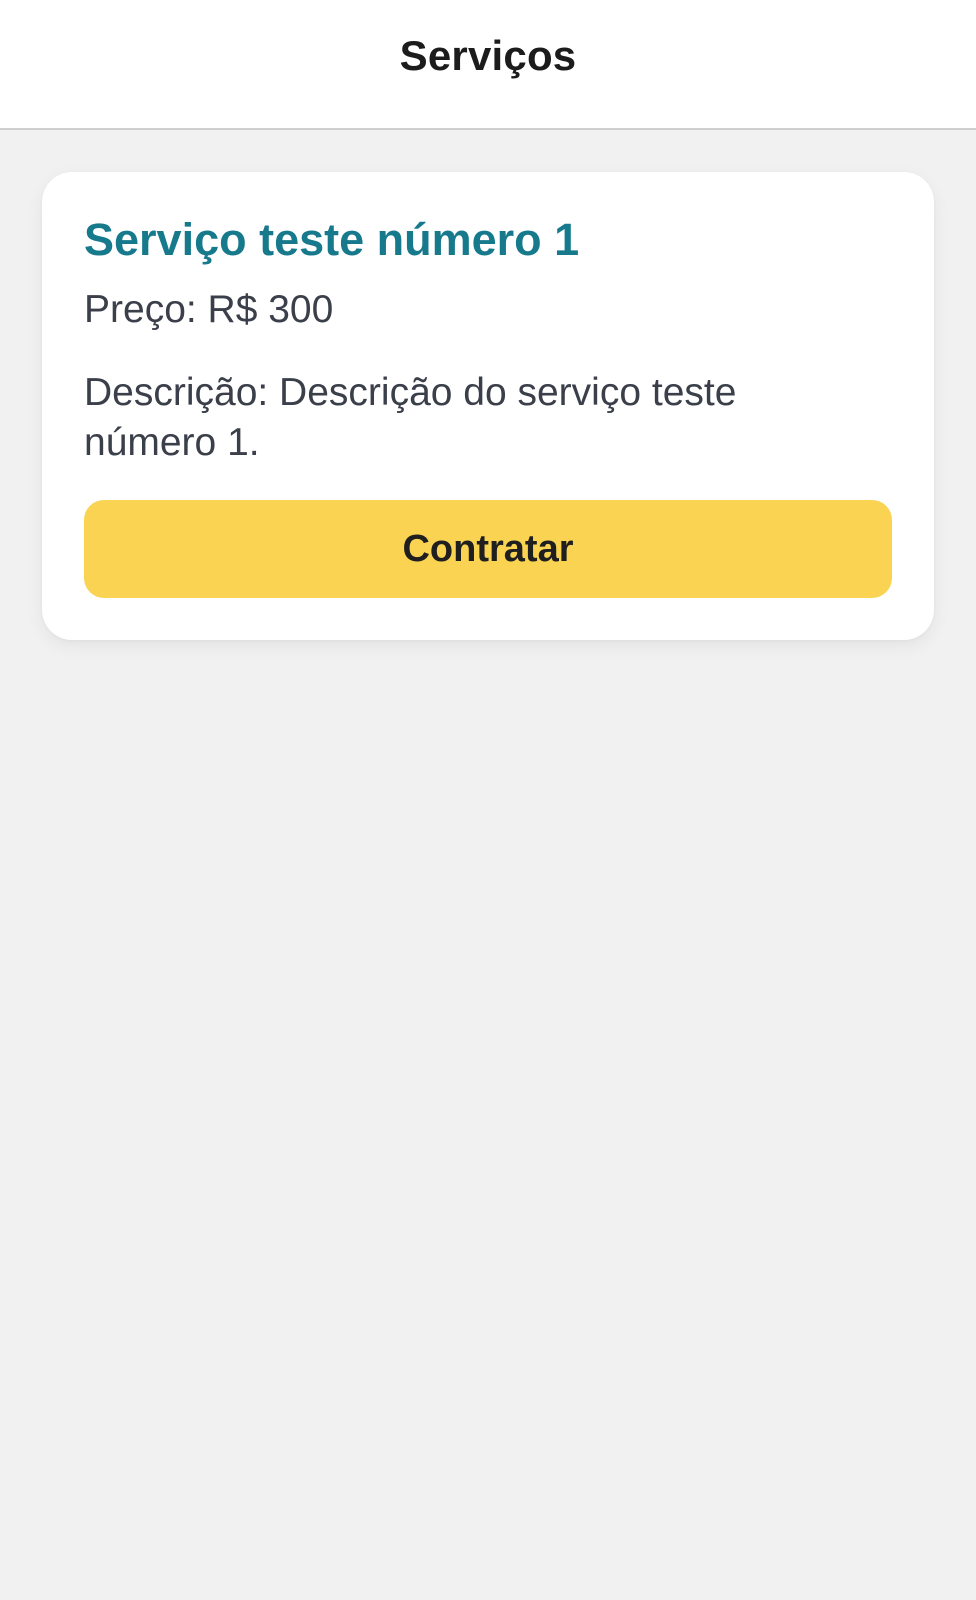 The height and width of the screenshot is (1600, 976). What do you see at coordinates (332, 239) in the screenshot?
I see `service-title: Serviço teste número 1` at bounding box center [332, 239].